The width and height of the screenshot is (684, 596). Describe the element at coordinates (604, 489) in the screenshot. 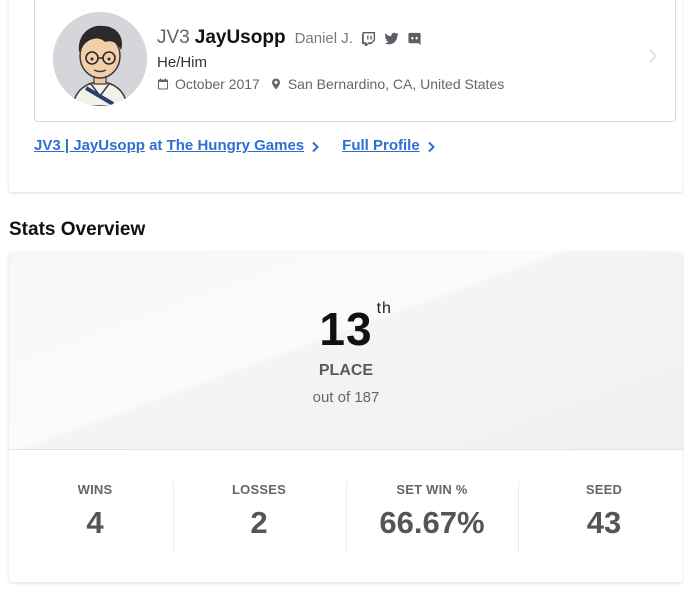

I see `stat-label: SEED` at that location.